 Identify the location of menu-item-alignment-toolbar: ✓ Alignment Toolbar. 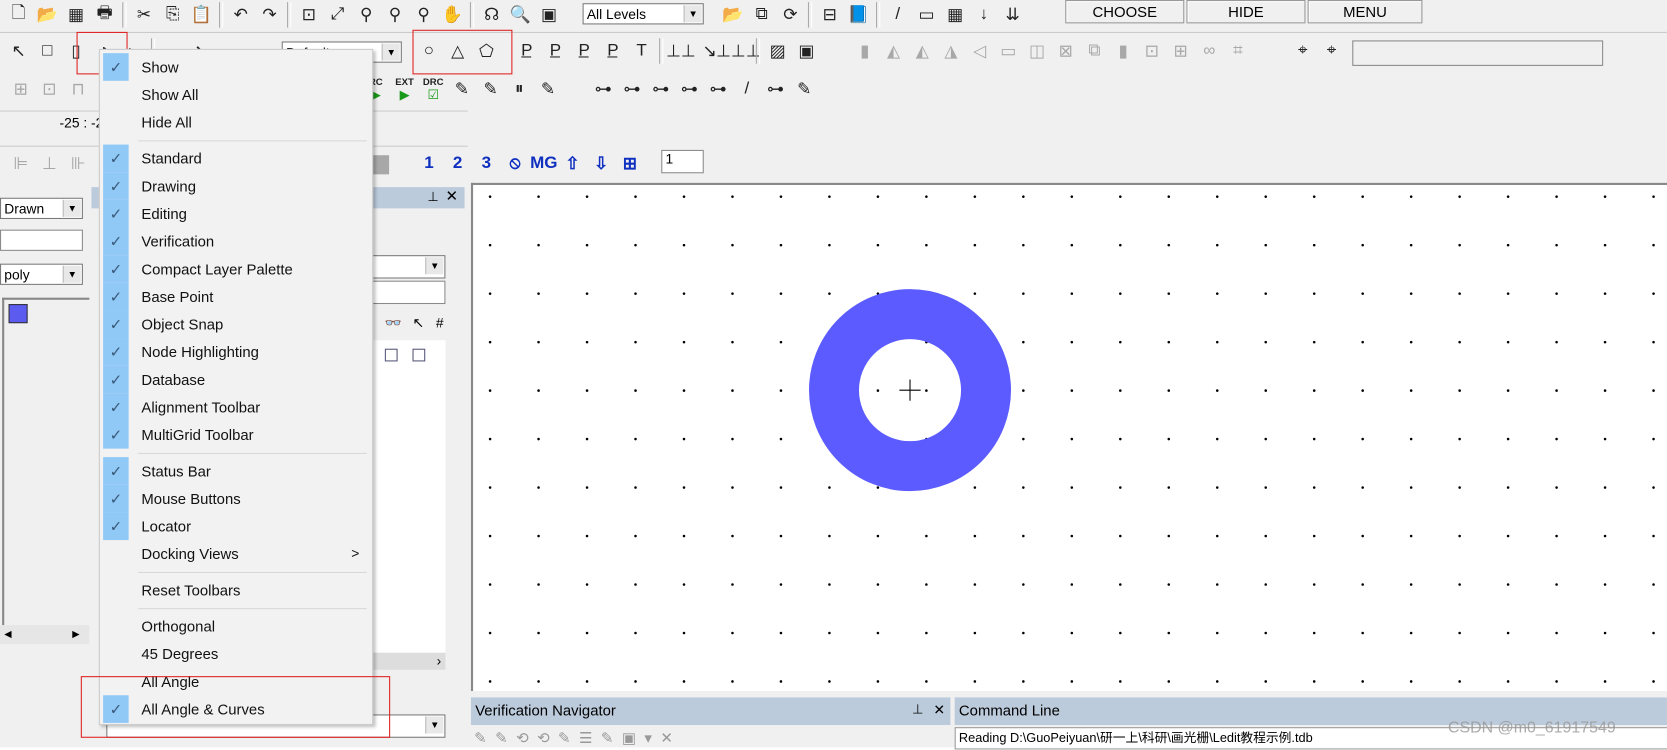
(236, 407).